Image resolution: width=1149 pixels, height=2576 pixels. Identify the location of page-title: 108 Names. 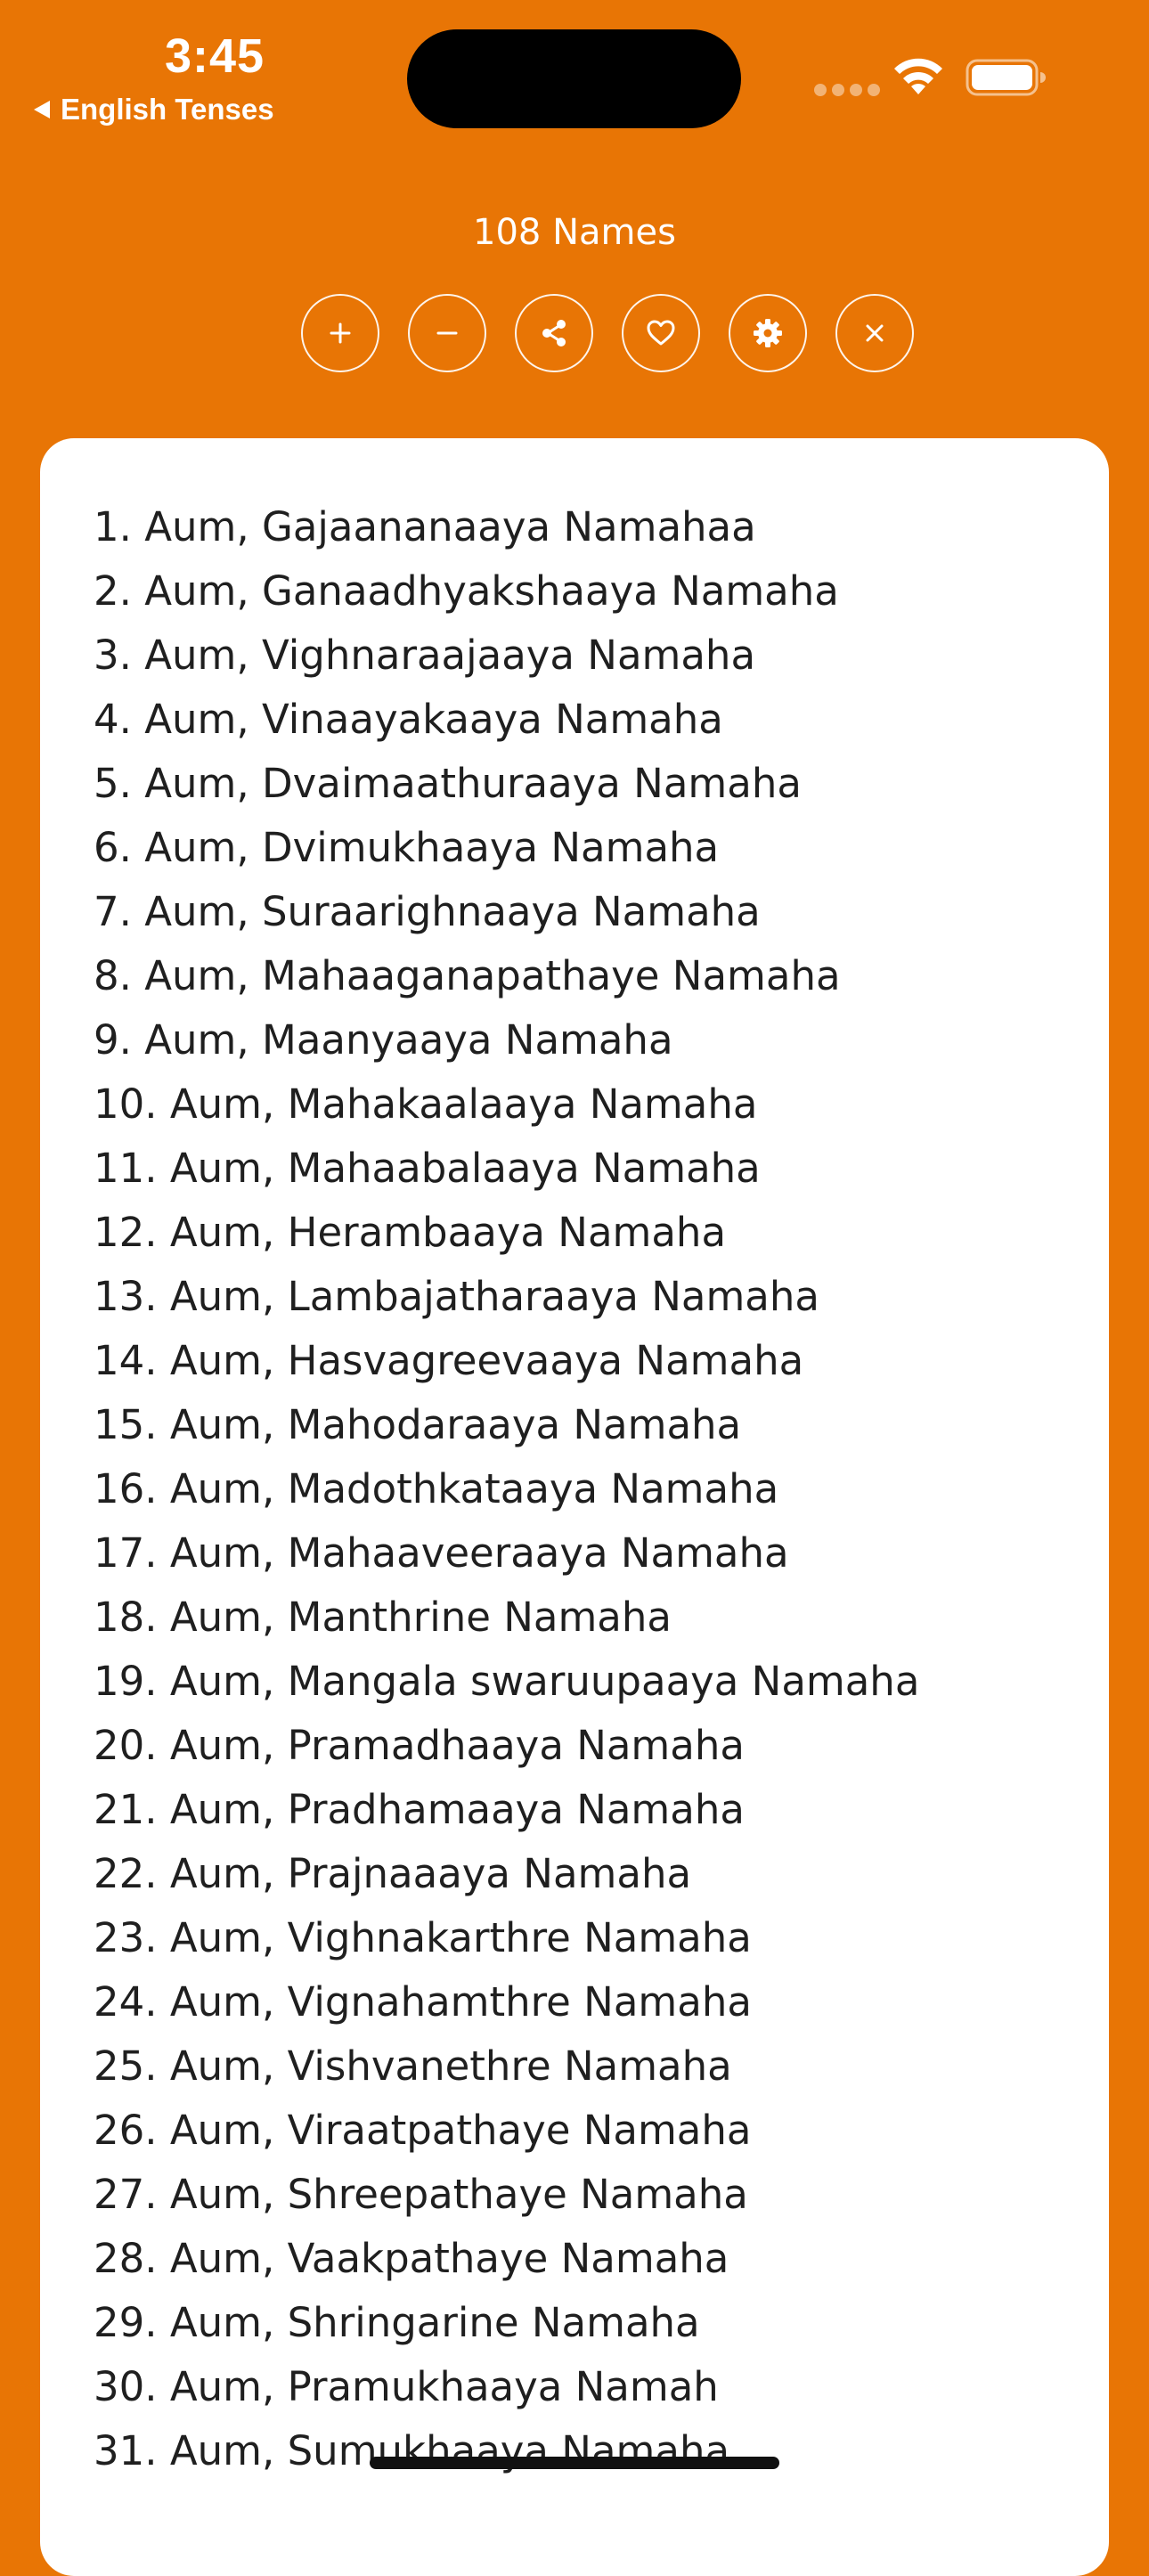
(574, 233).